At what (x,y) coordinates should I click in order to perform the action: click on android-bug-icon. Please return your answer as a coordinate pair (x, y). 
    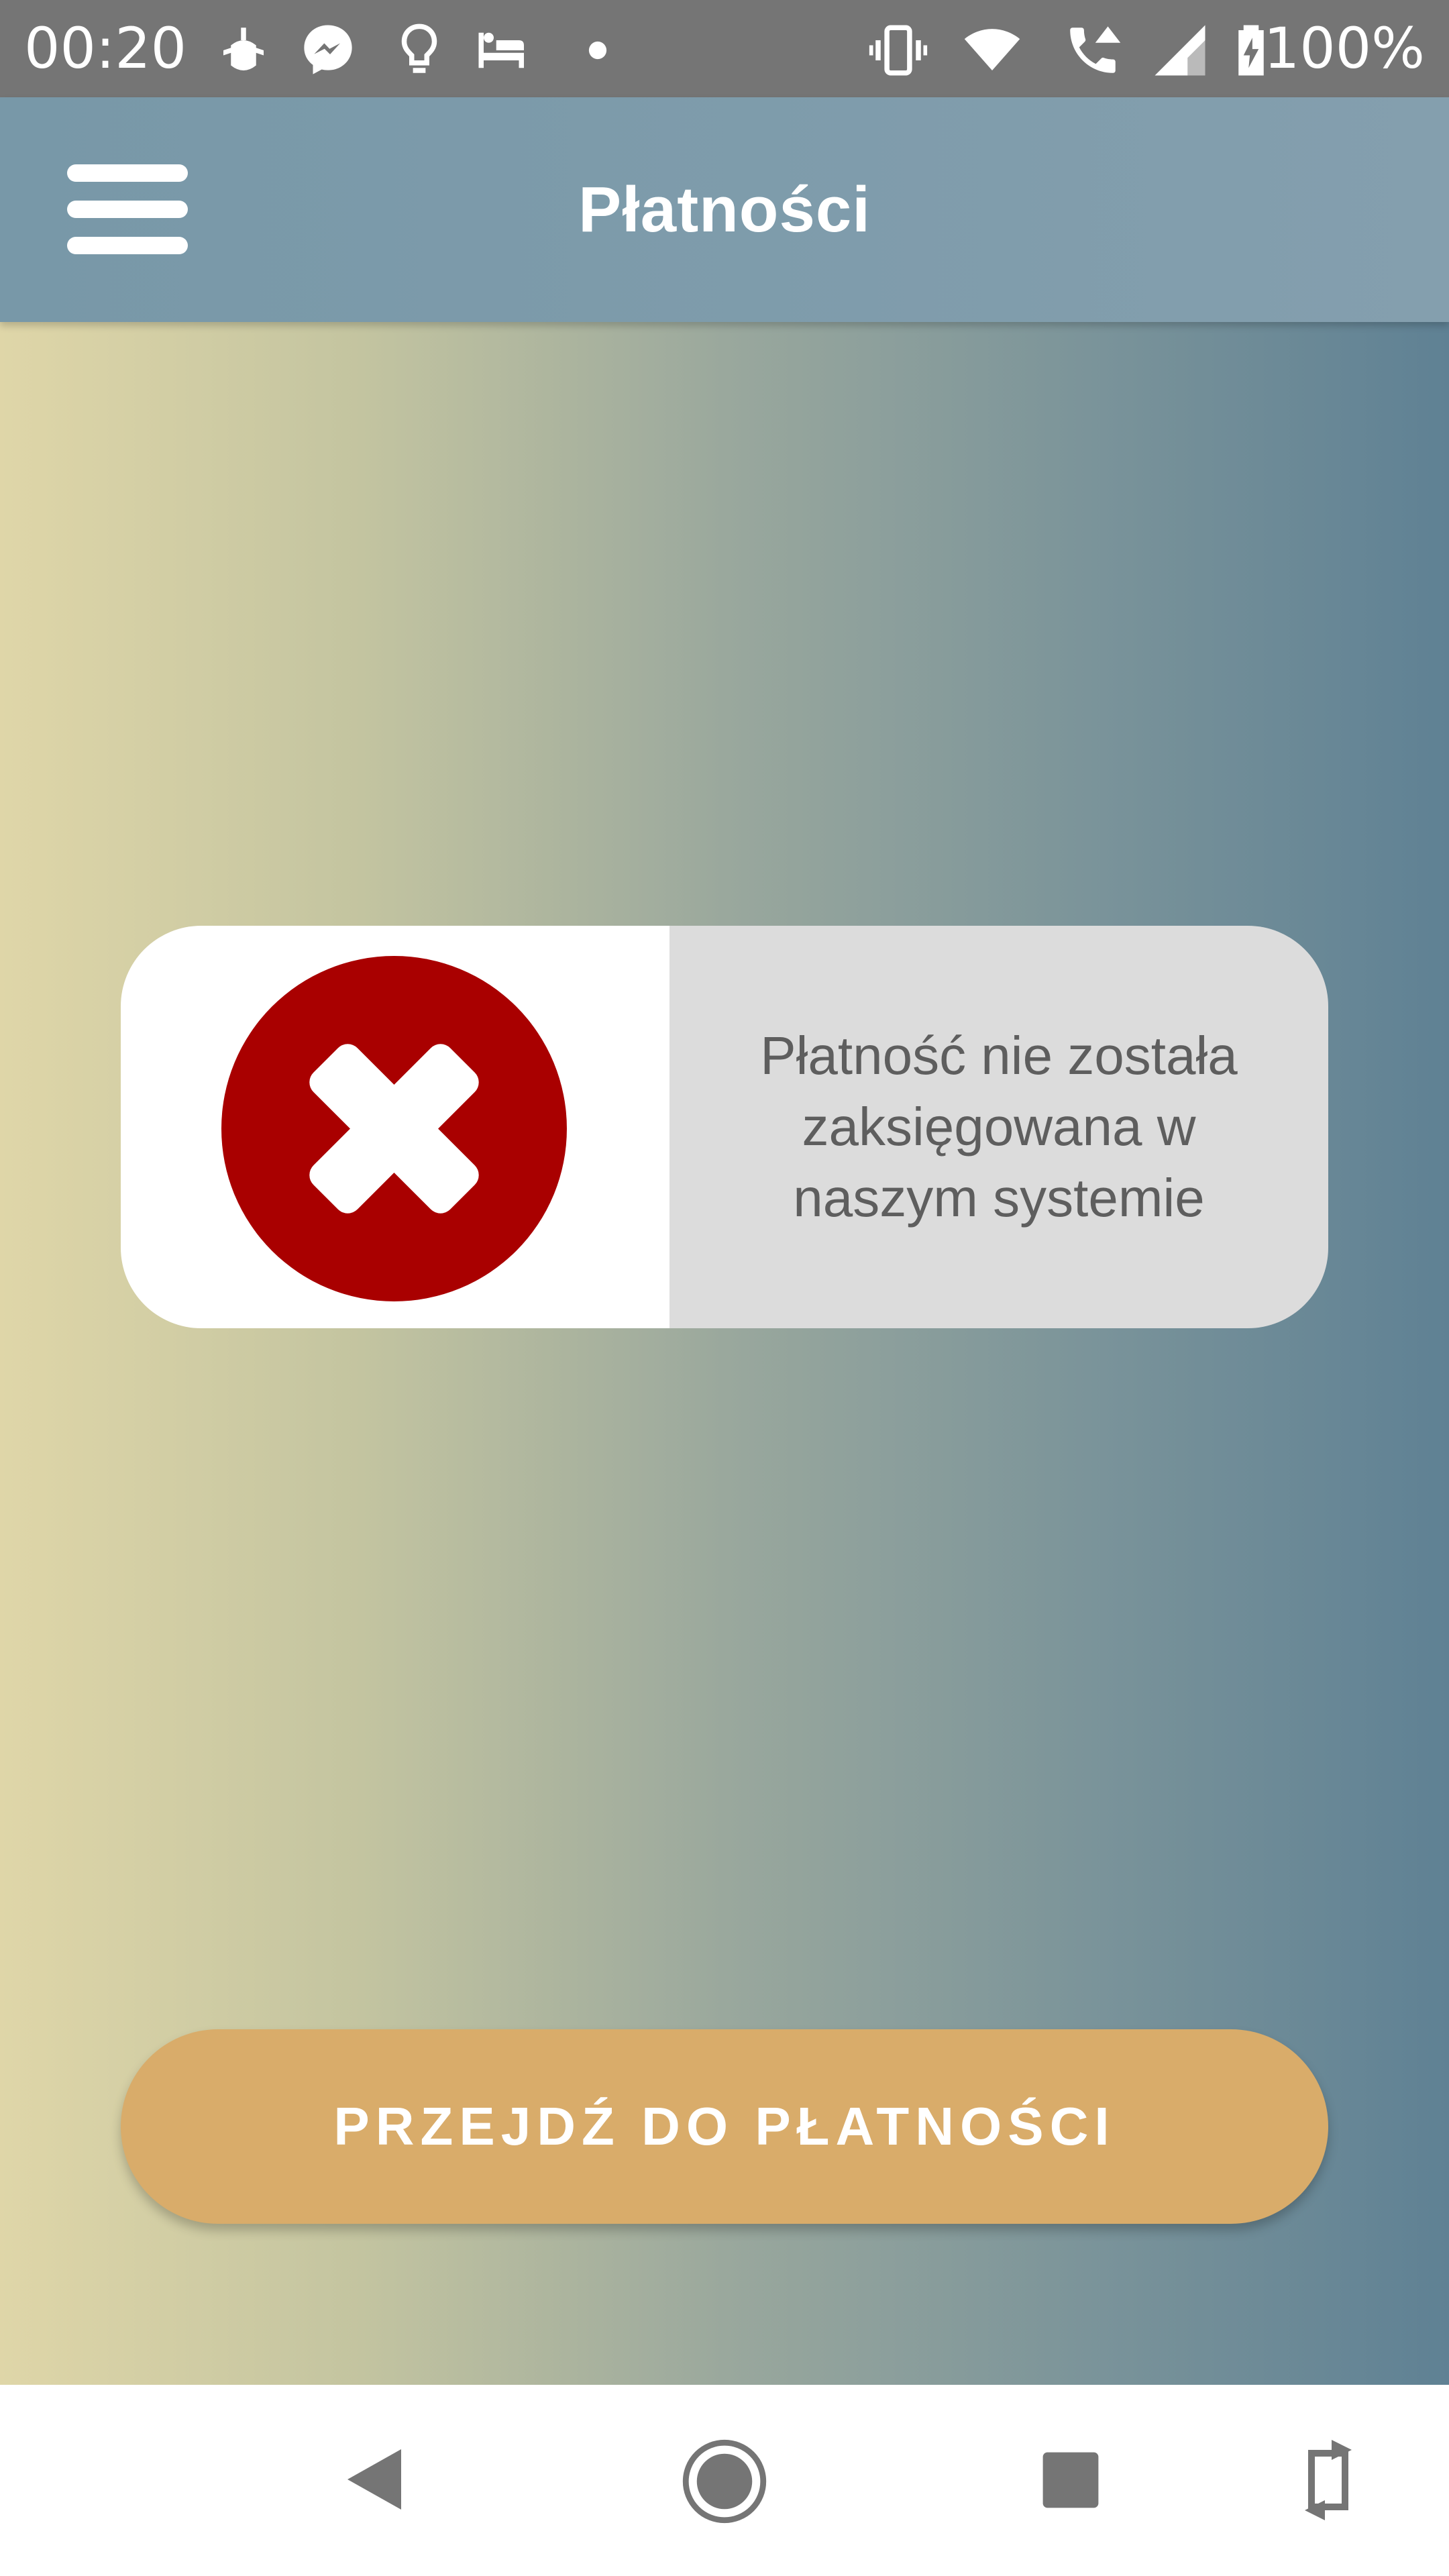
    Looking at the image, I should click on (243, 49).